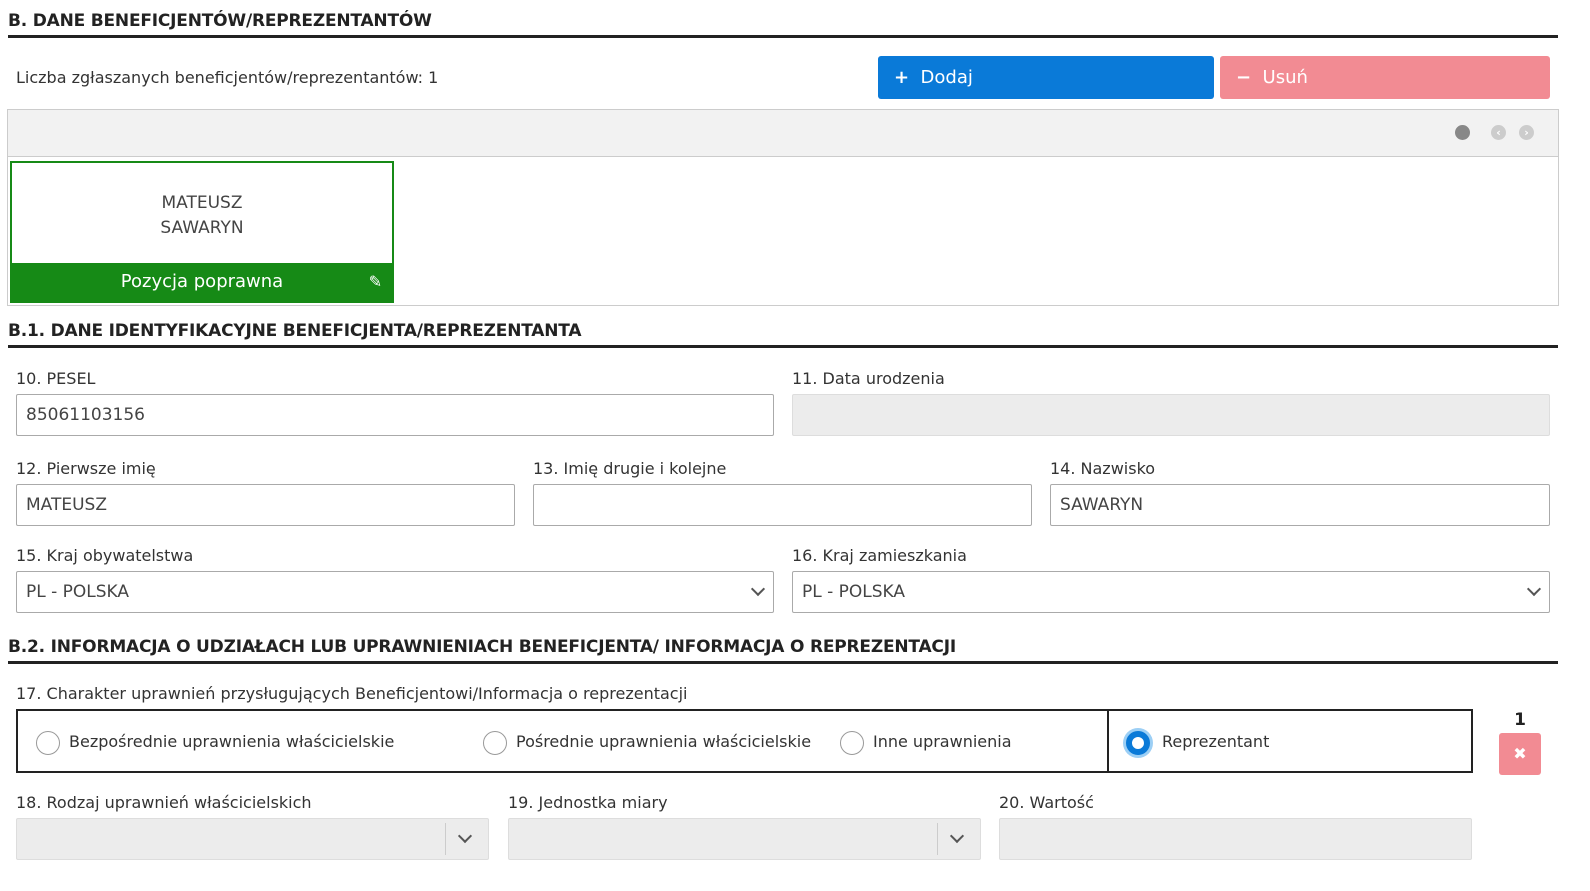 This screenshot has height=891, width=1590. What do you see at coordinates (1046, 93) in the screenshot?
I see `add-beneficiary-button: + Dodaj beneficjenta/reprezentanta` at bounding box center [1046, 93].